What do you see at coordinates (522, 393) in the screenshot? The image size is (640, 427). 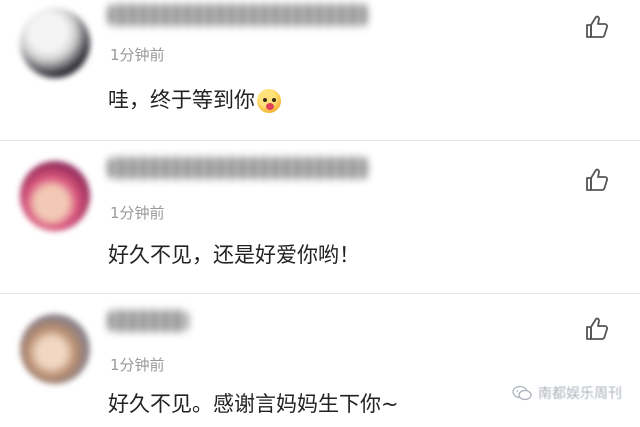 I see `wechat-logo-icon` at bounding box center [522, 393].